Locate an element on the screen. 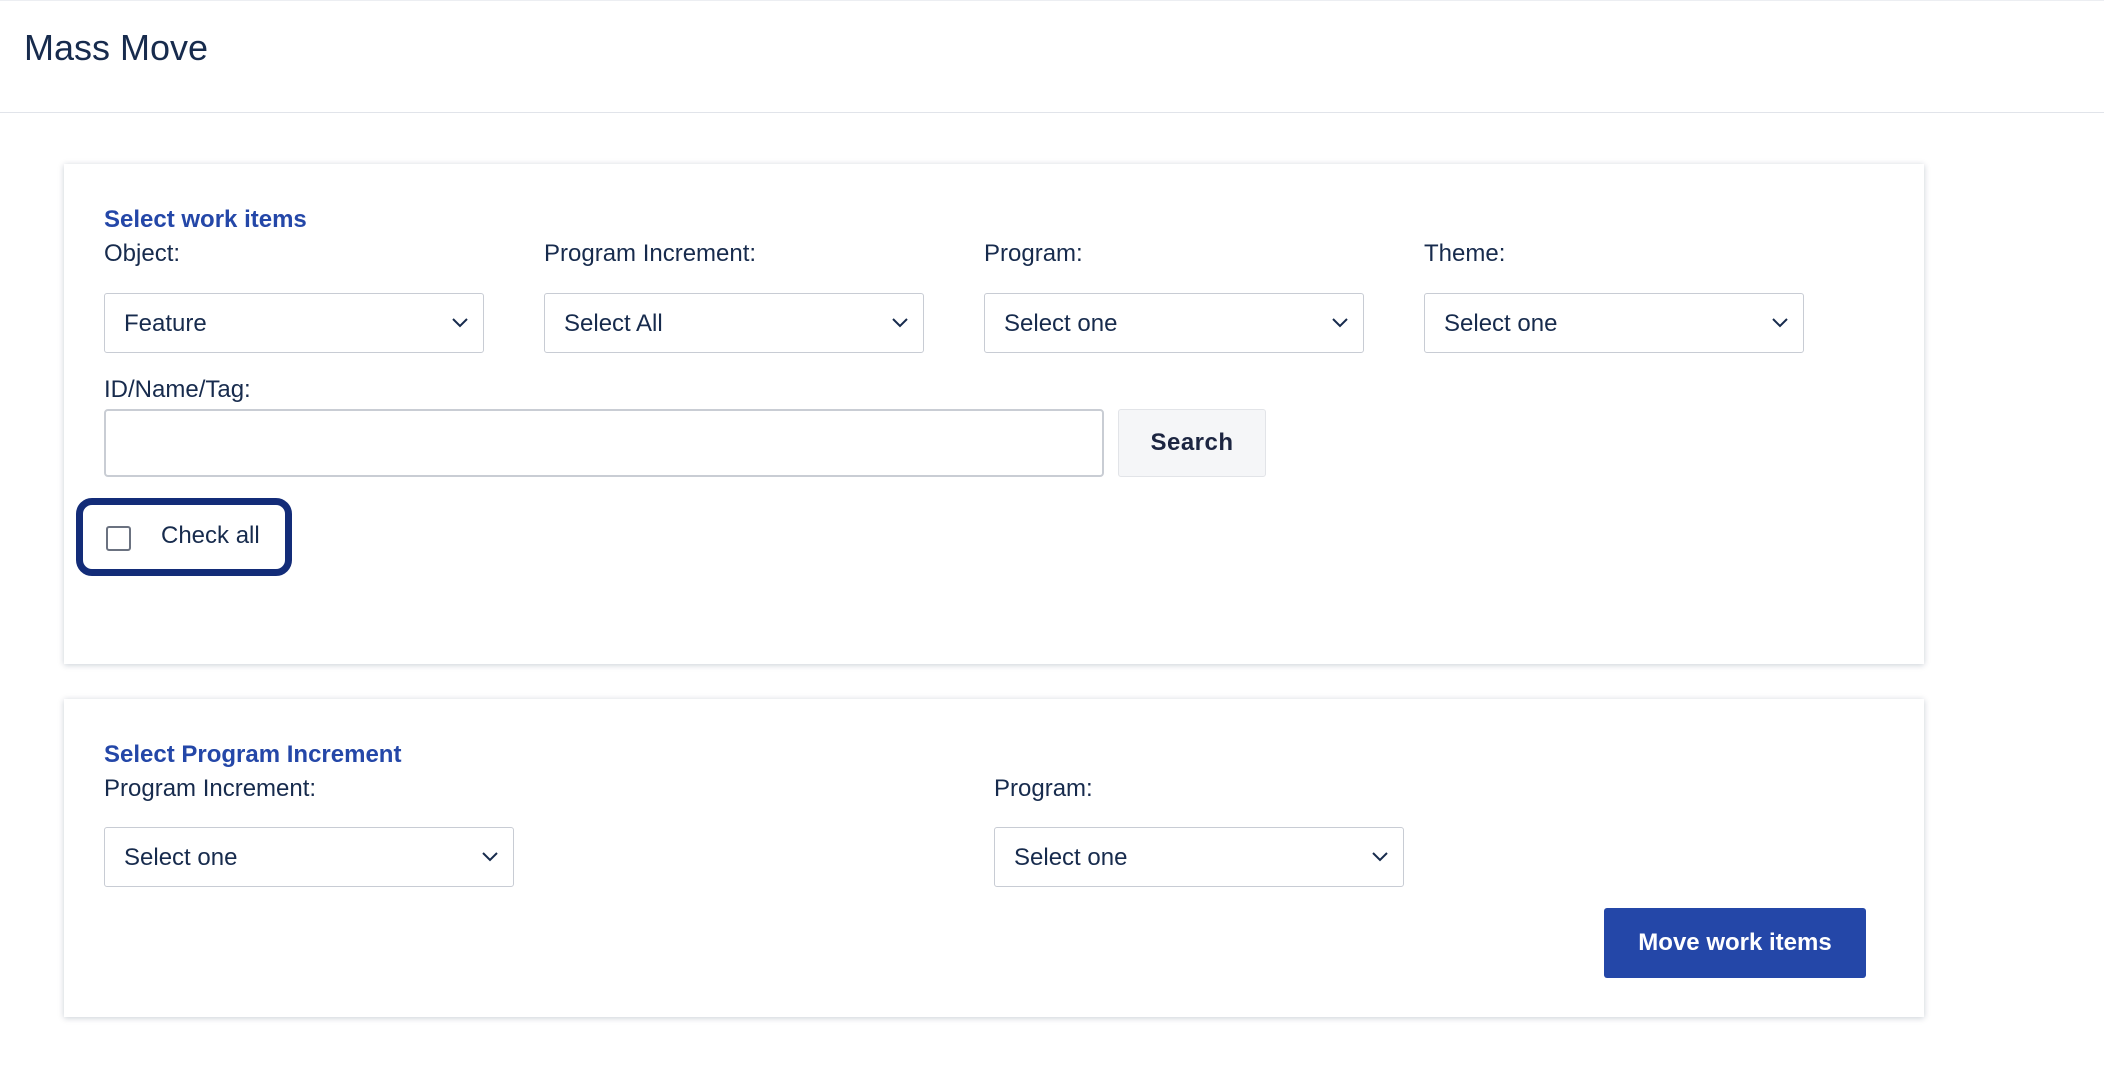 The image size is (2104, 1086). program-increment-select-value: Select All is located at coordinates (613, 323).